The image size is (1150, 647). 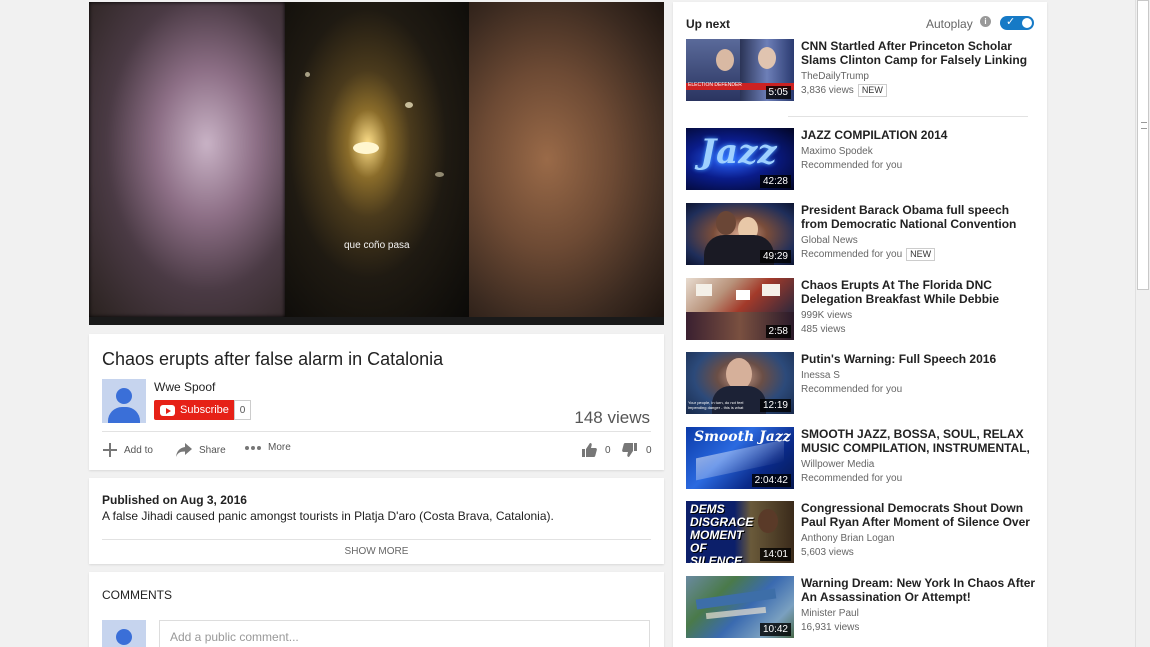 I want to click on video-duration: 12:19, so click(x=775, y=405).